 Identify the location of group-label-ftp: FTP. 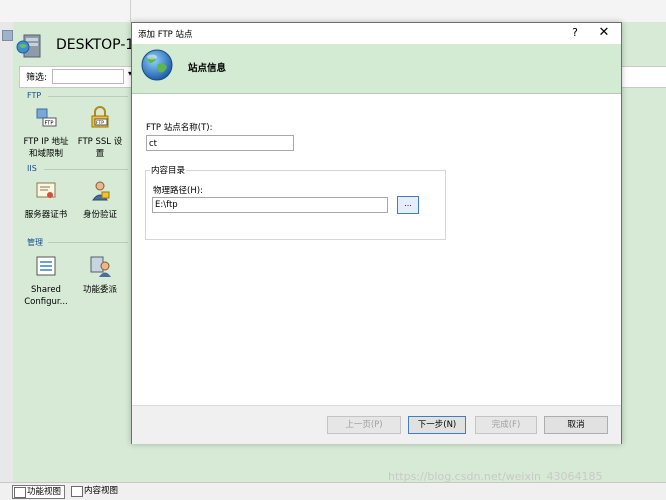
(34, 95).